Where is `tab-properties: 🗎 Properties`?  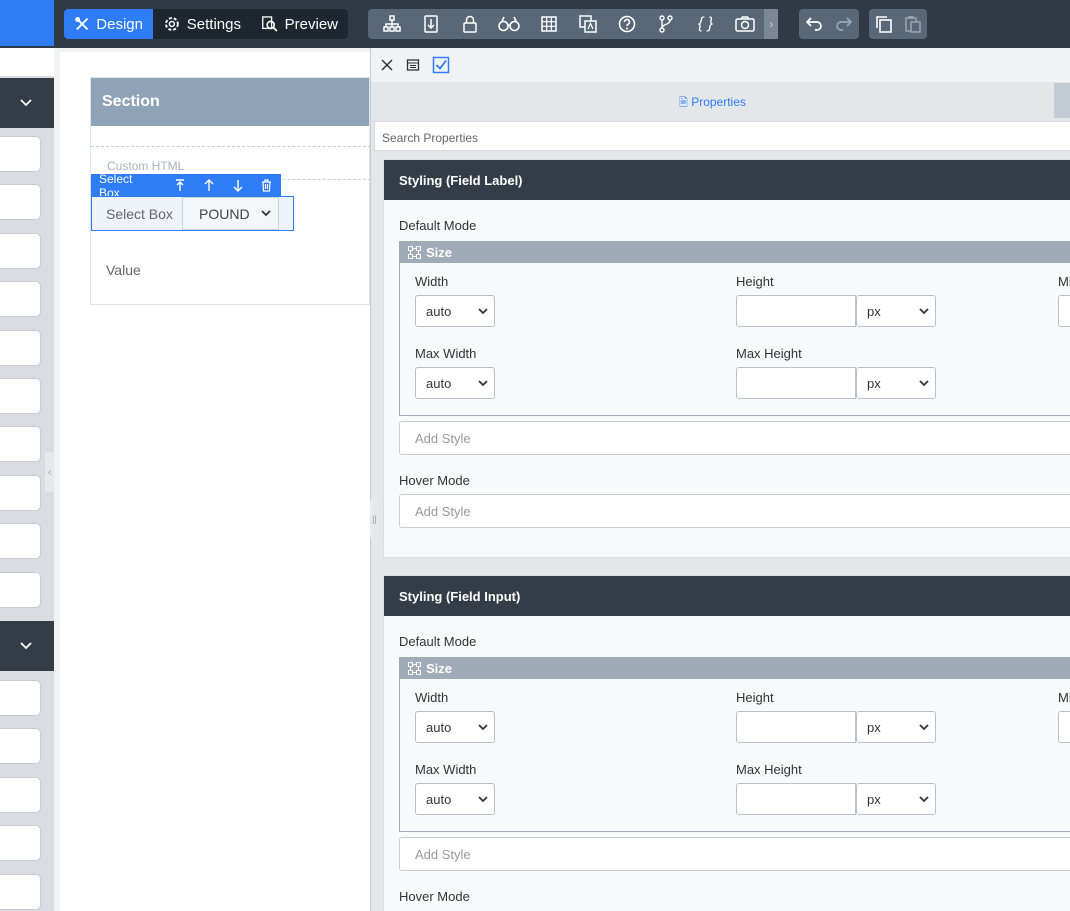
tab-properties: 🗎 Properties is located at coordinates (712, 103).